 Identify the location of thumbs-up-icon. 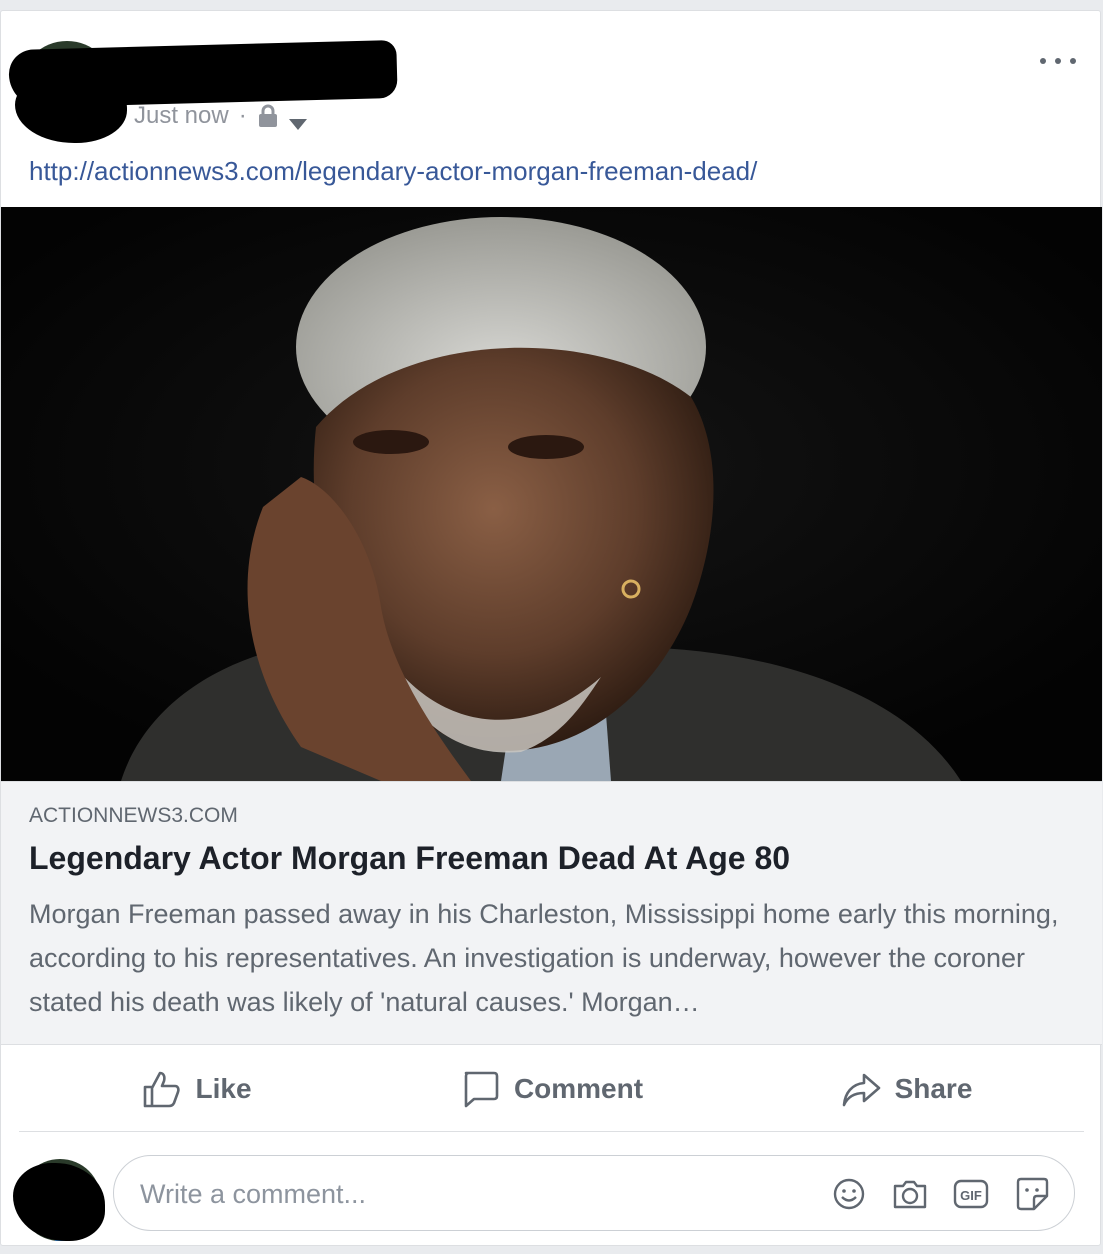
(162, 1089).